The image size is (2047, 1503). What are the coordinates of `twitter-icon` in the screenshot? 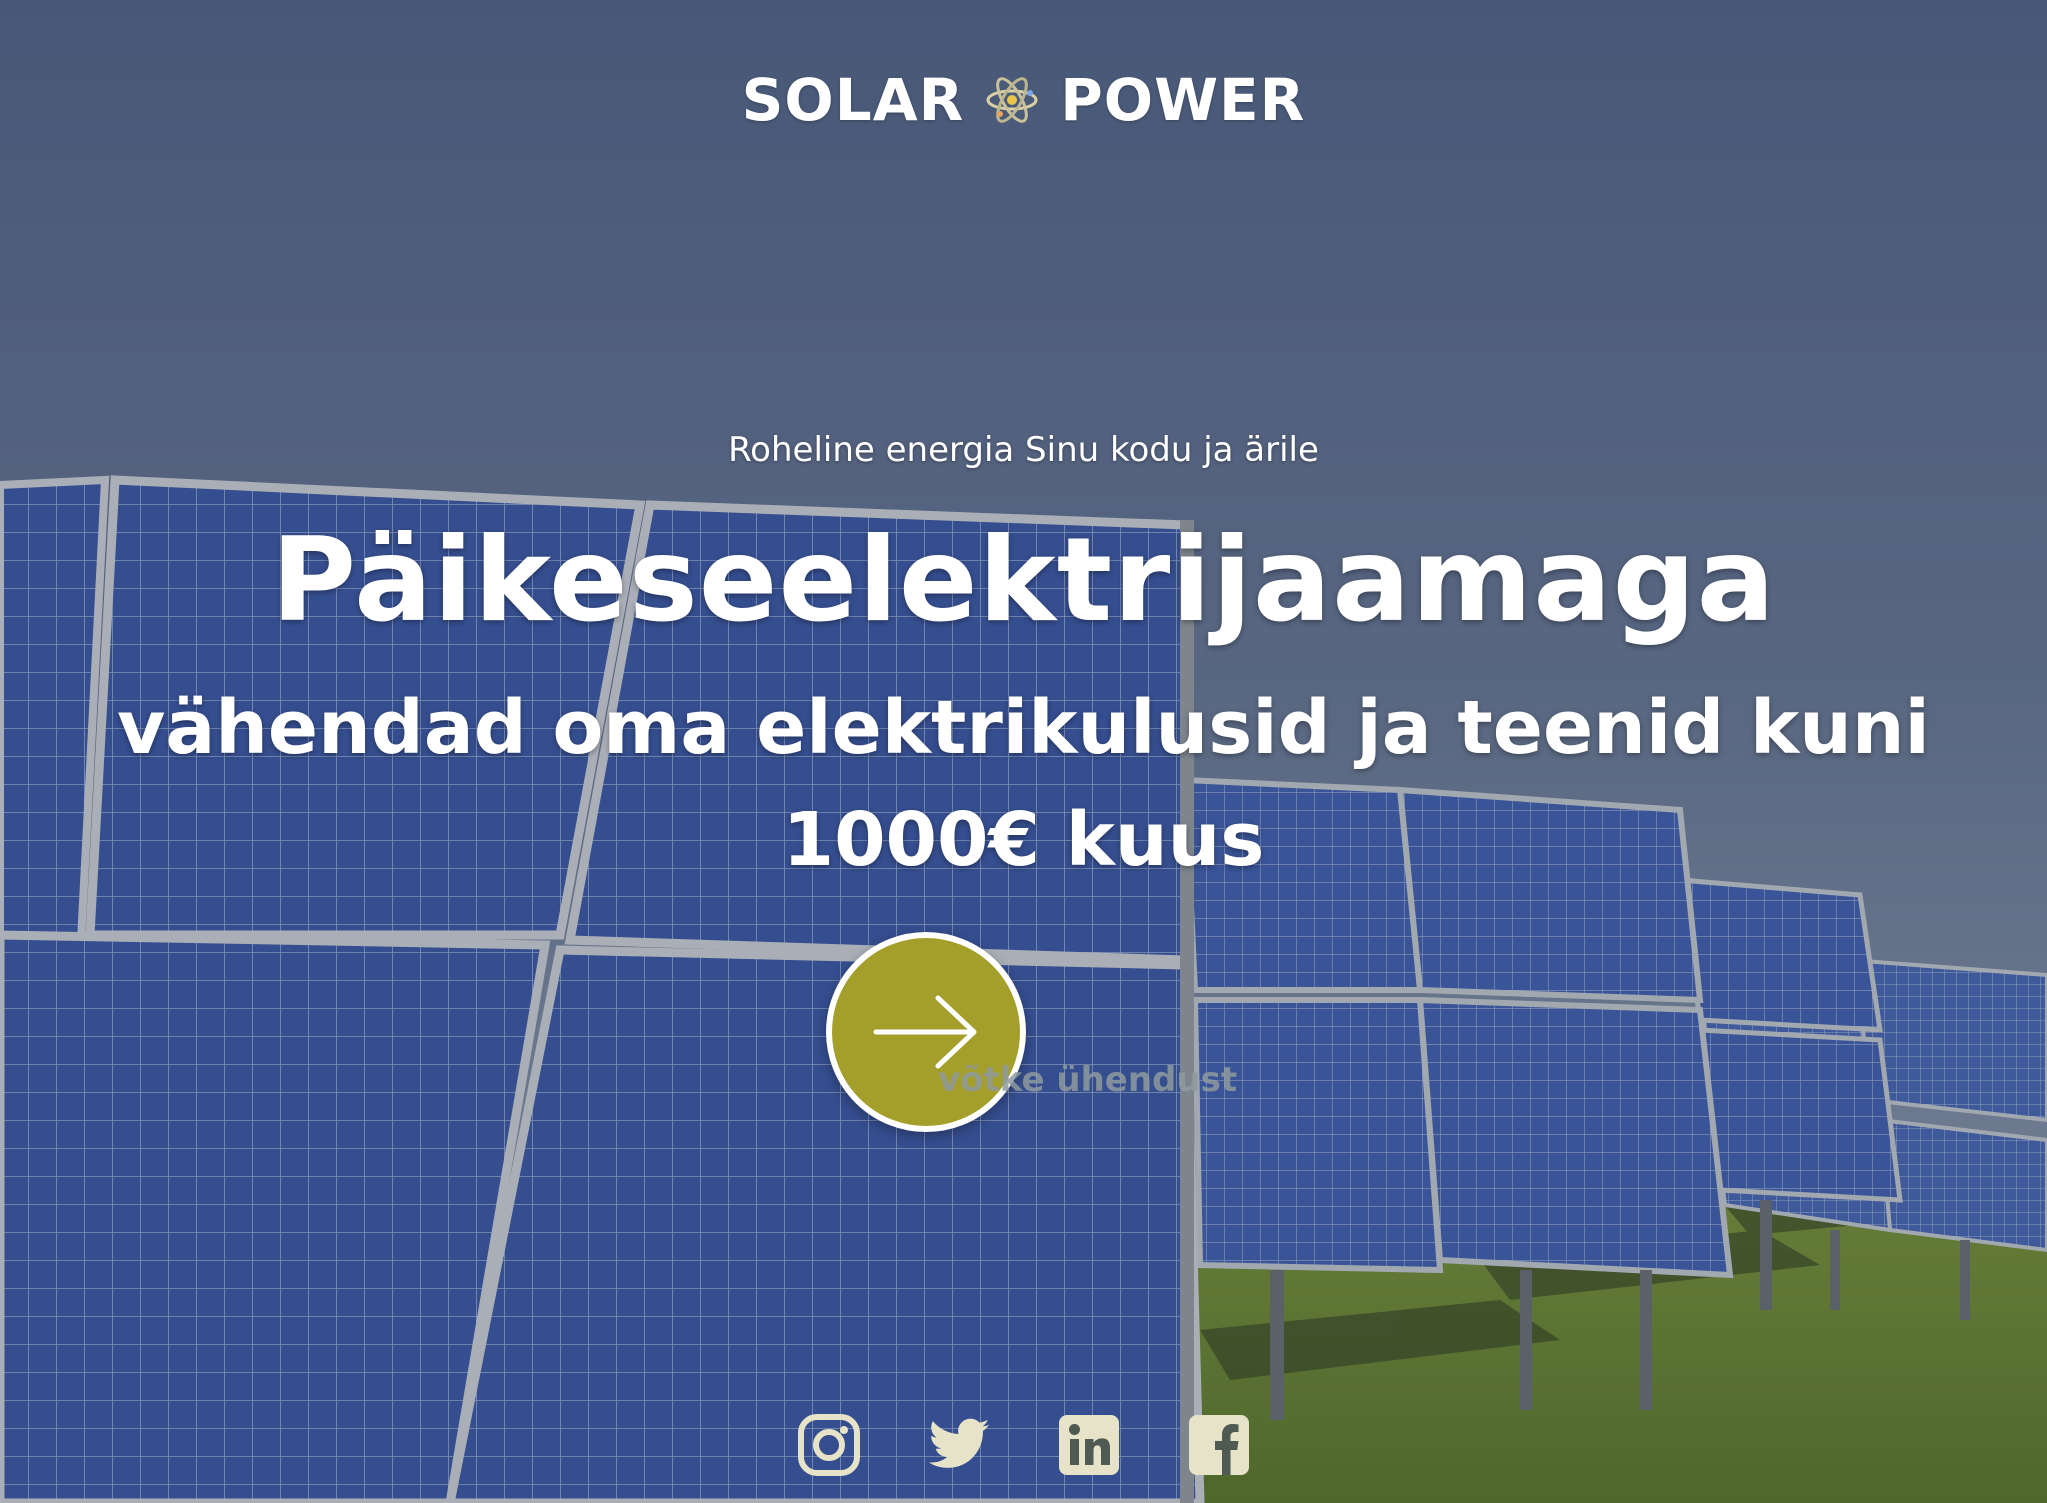 It's located at (959, 1445).